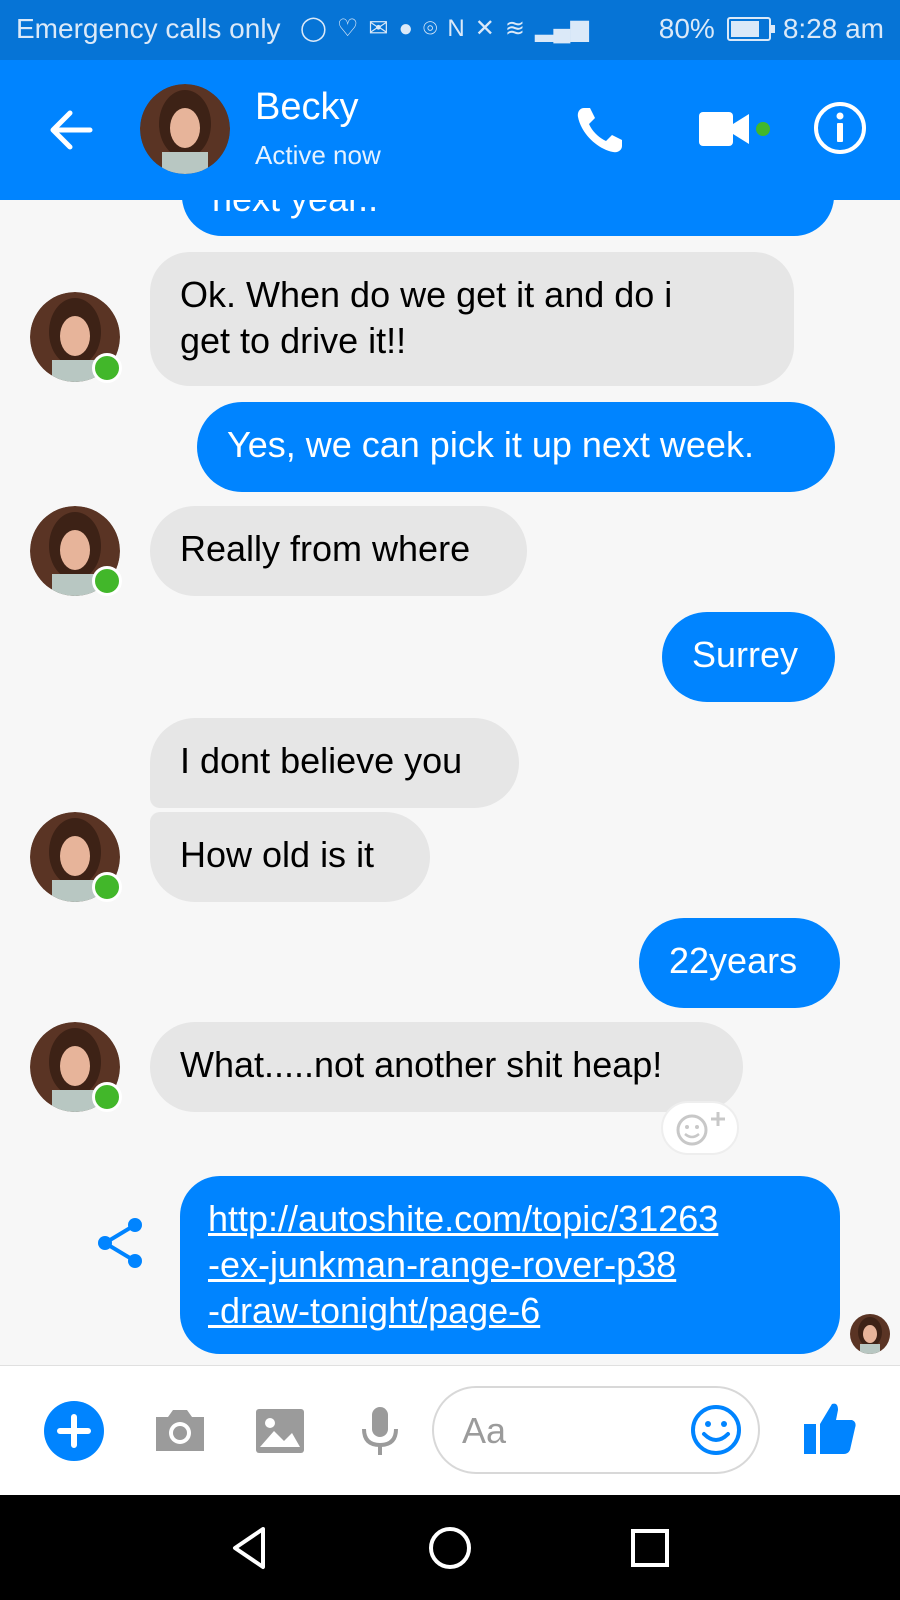 This screenshot has height=1600, width=900. Describe the element at coordinates (650, 1548) in the screenshot. I see `nav-recents-icon` at that location.